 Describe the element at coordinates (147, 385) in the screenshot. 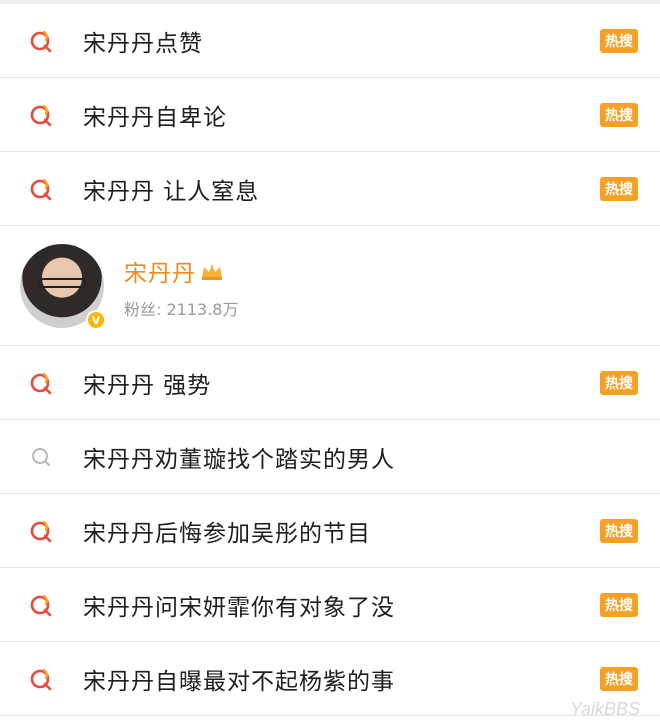

I see `suggestion-text: 宋丹丹 强势` at that location.